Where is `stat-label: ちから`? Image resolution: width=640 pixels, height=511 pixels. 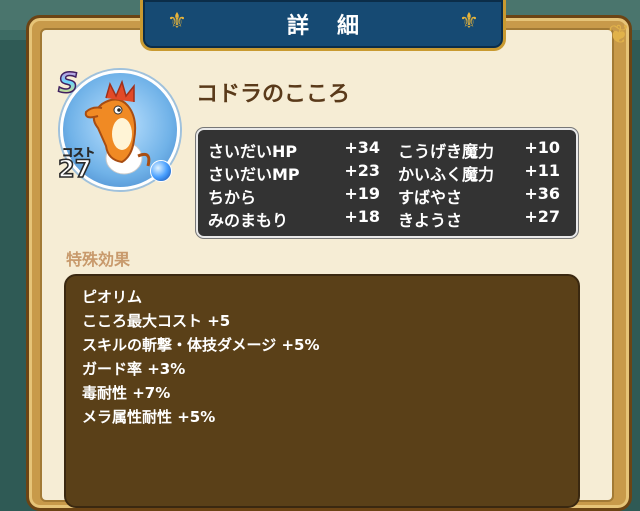
stat-label: ちから is located at coordinates (232, 197).